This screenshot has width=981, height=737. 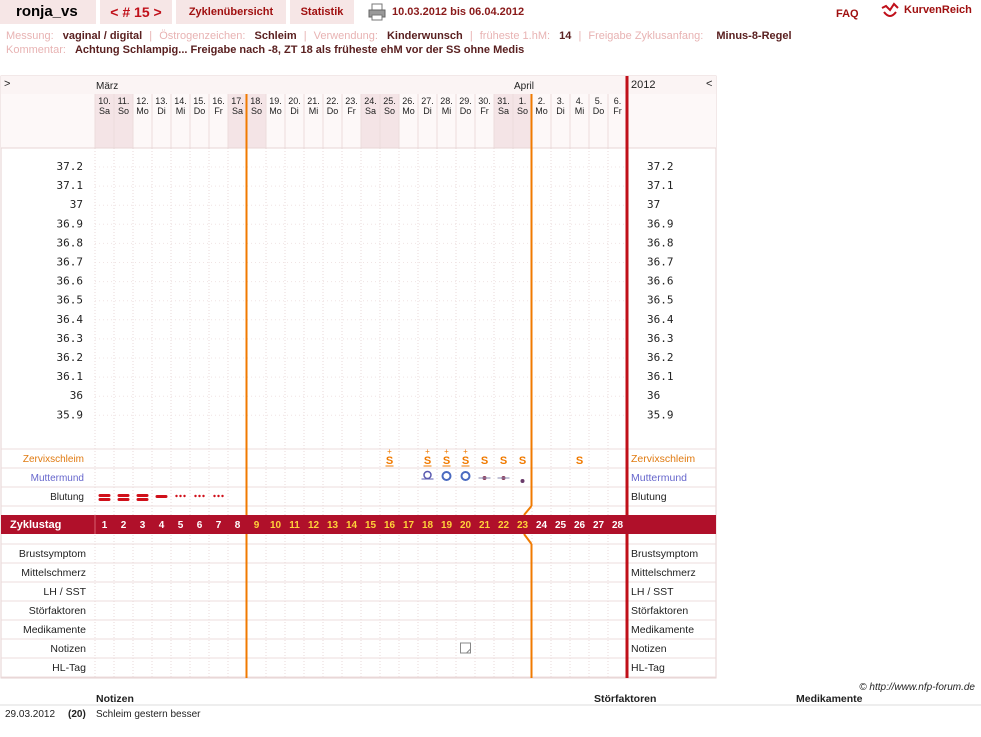 What do you see at coordinates (76, 204) in the screenshot?
I see `temperature-label-left: 37` at bounding box center [76, 204].